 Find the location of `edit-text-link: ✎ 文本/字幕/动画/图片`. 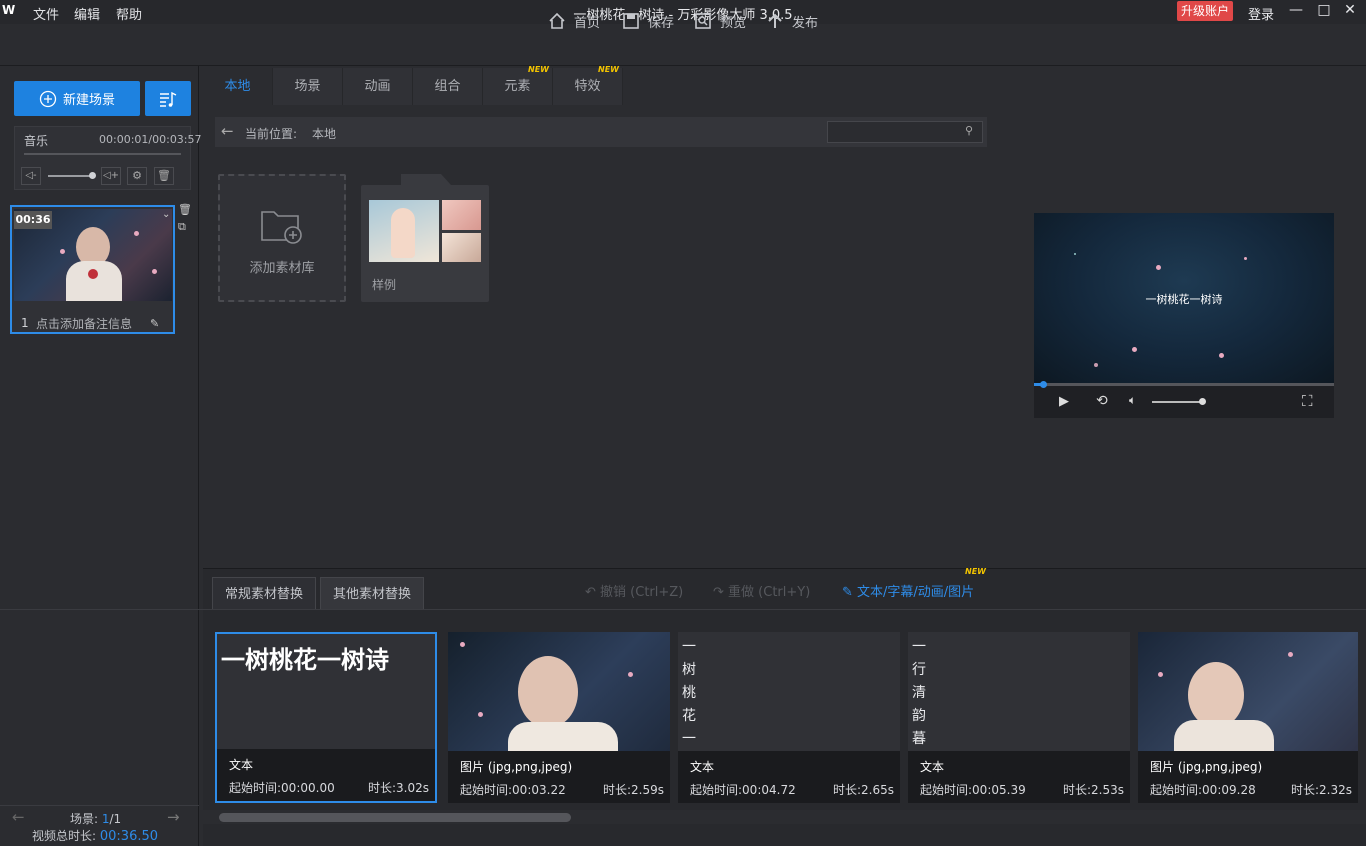

edit-text-link: ✎ 文本/字幕/动画/图片 is located at coordinates (908, 590).